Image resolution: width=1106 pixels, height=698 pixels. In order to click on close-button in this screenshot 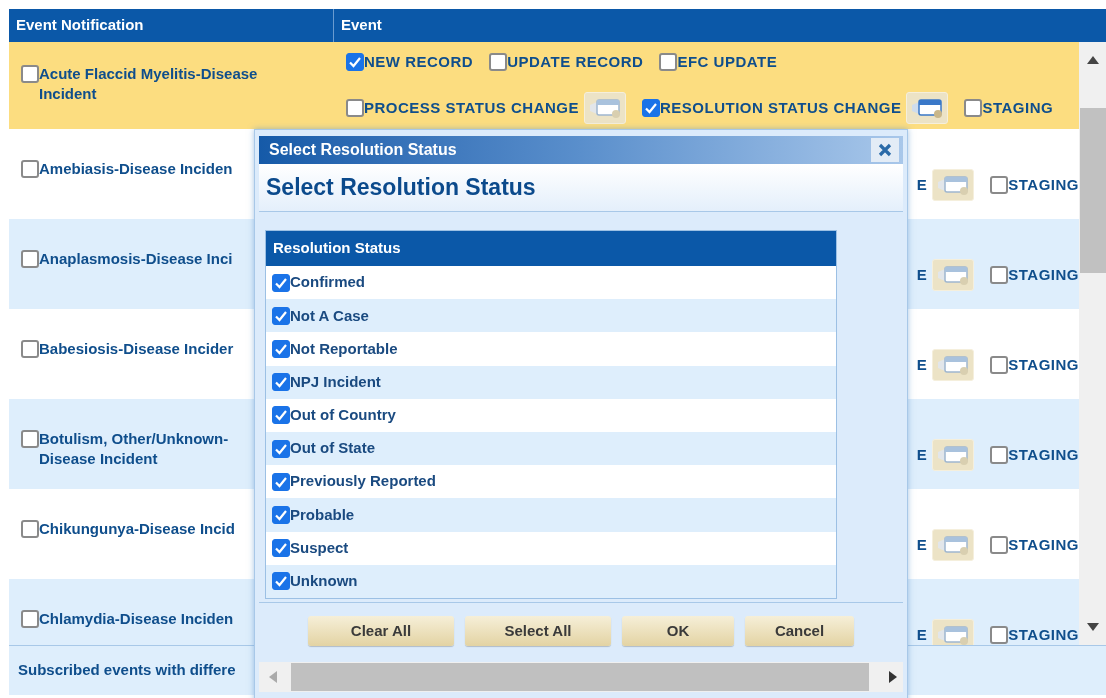, I will do `click(885, 150)`.